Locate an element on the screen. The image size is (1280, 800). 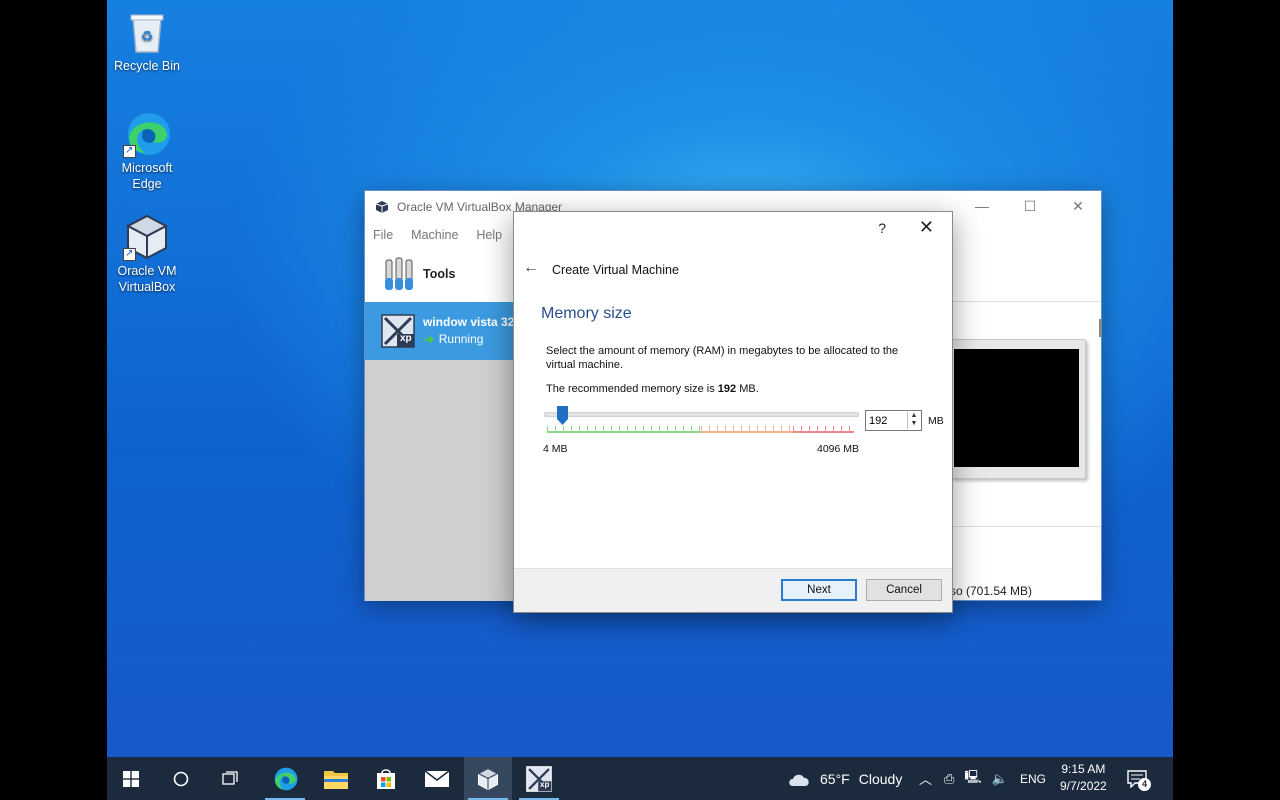
memory-slider-thumb is located at coordinates (562, 415).